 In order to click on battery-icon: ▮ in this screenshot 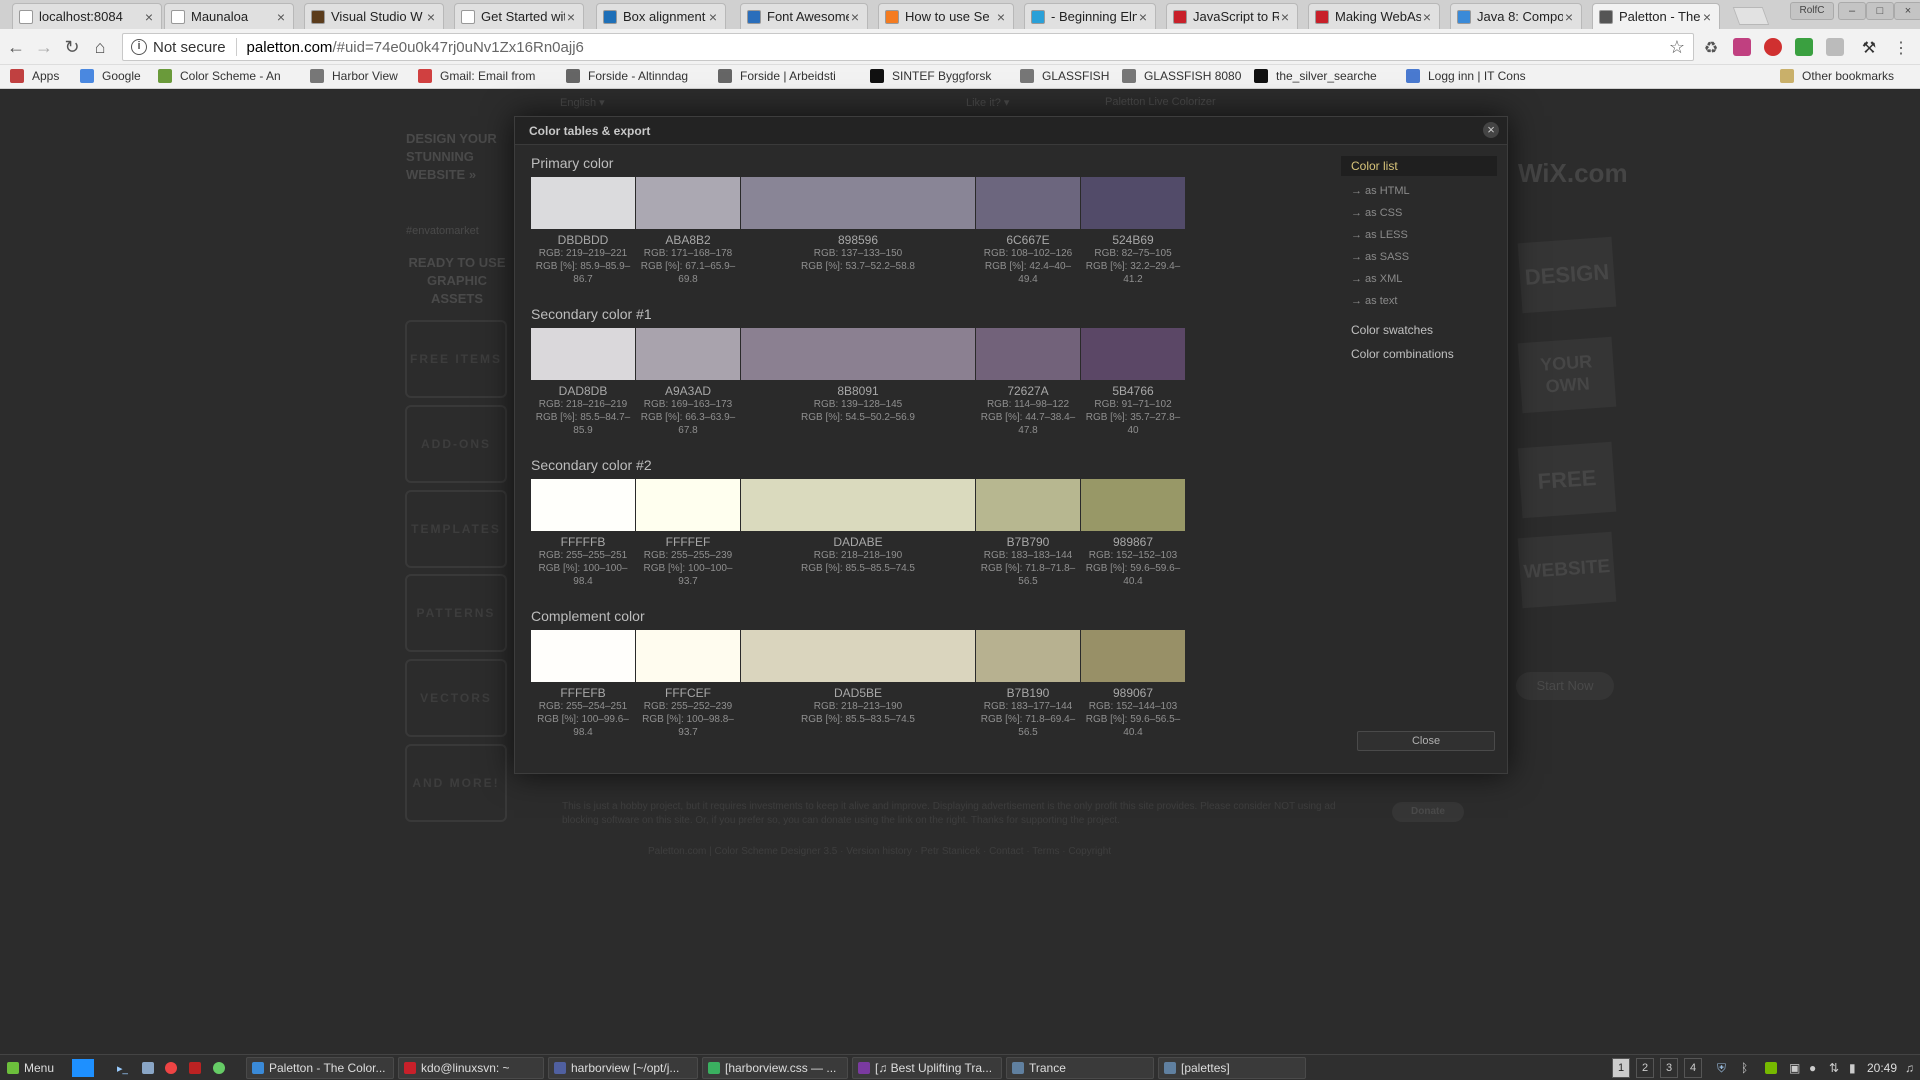, I will do `click(1852, 1068)`.